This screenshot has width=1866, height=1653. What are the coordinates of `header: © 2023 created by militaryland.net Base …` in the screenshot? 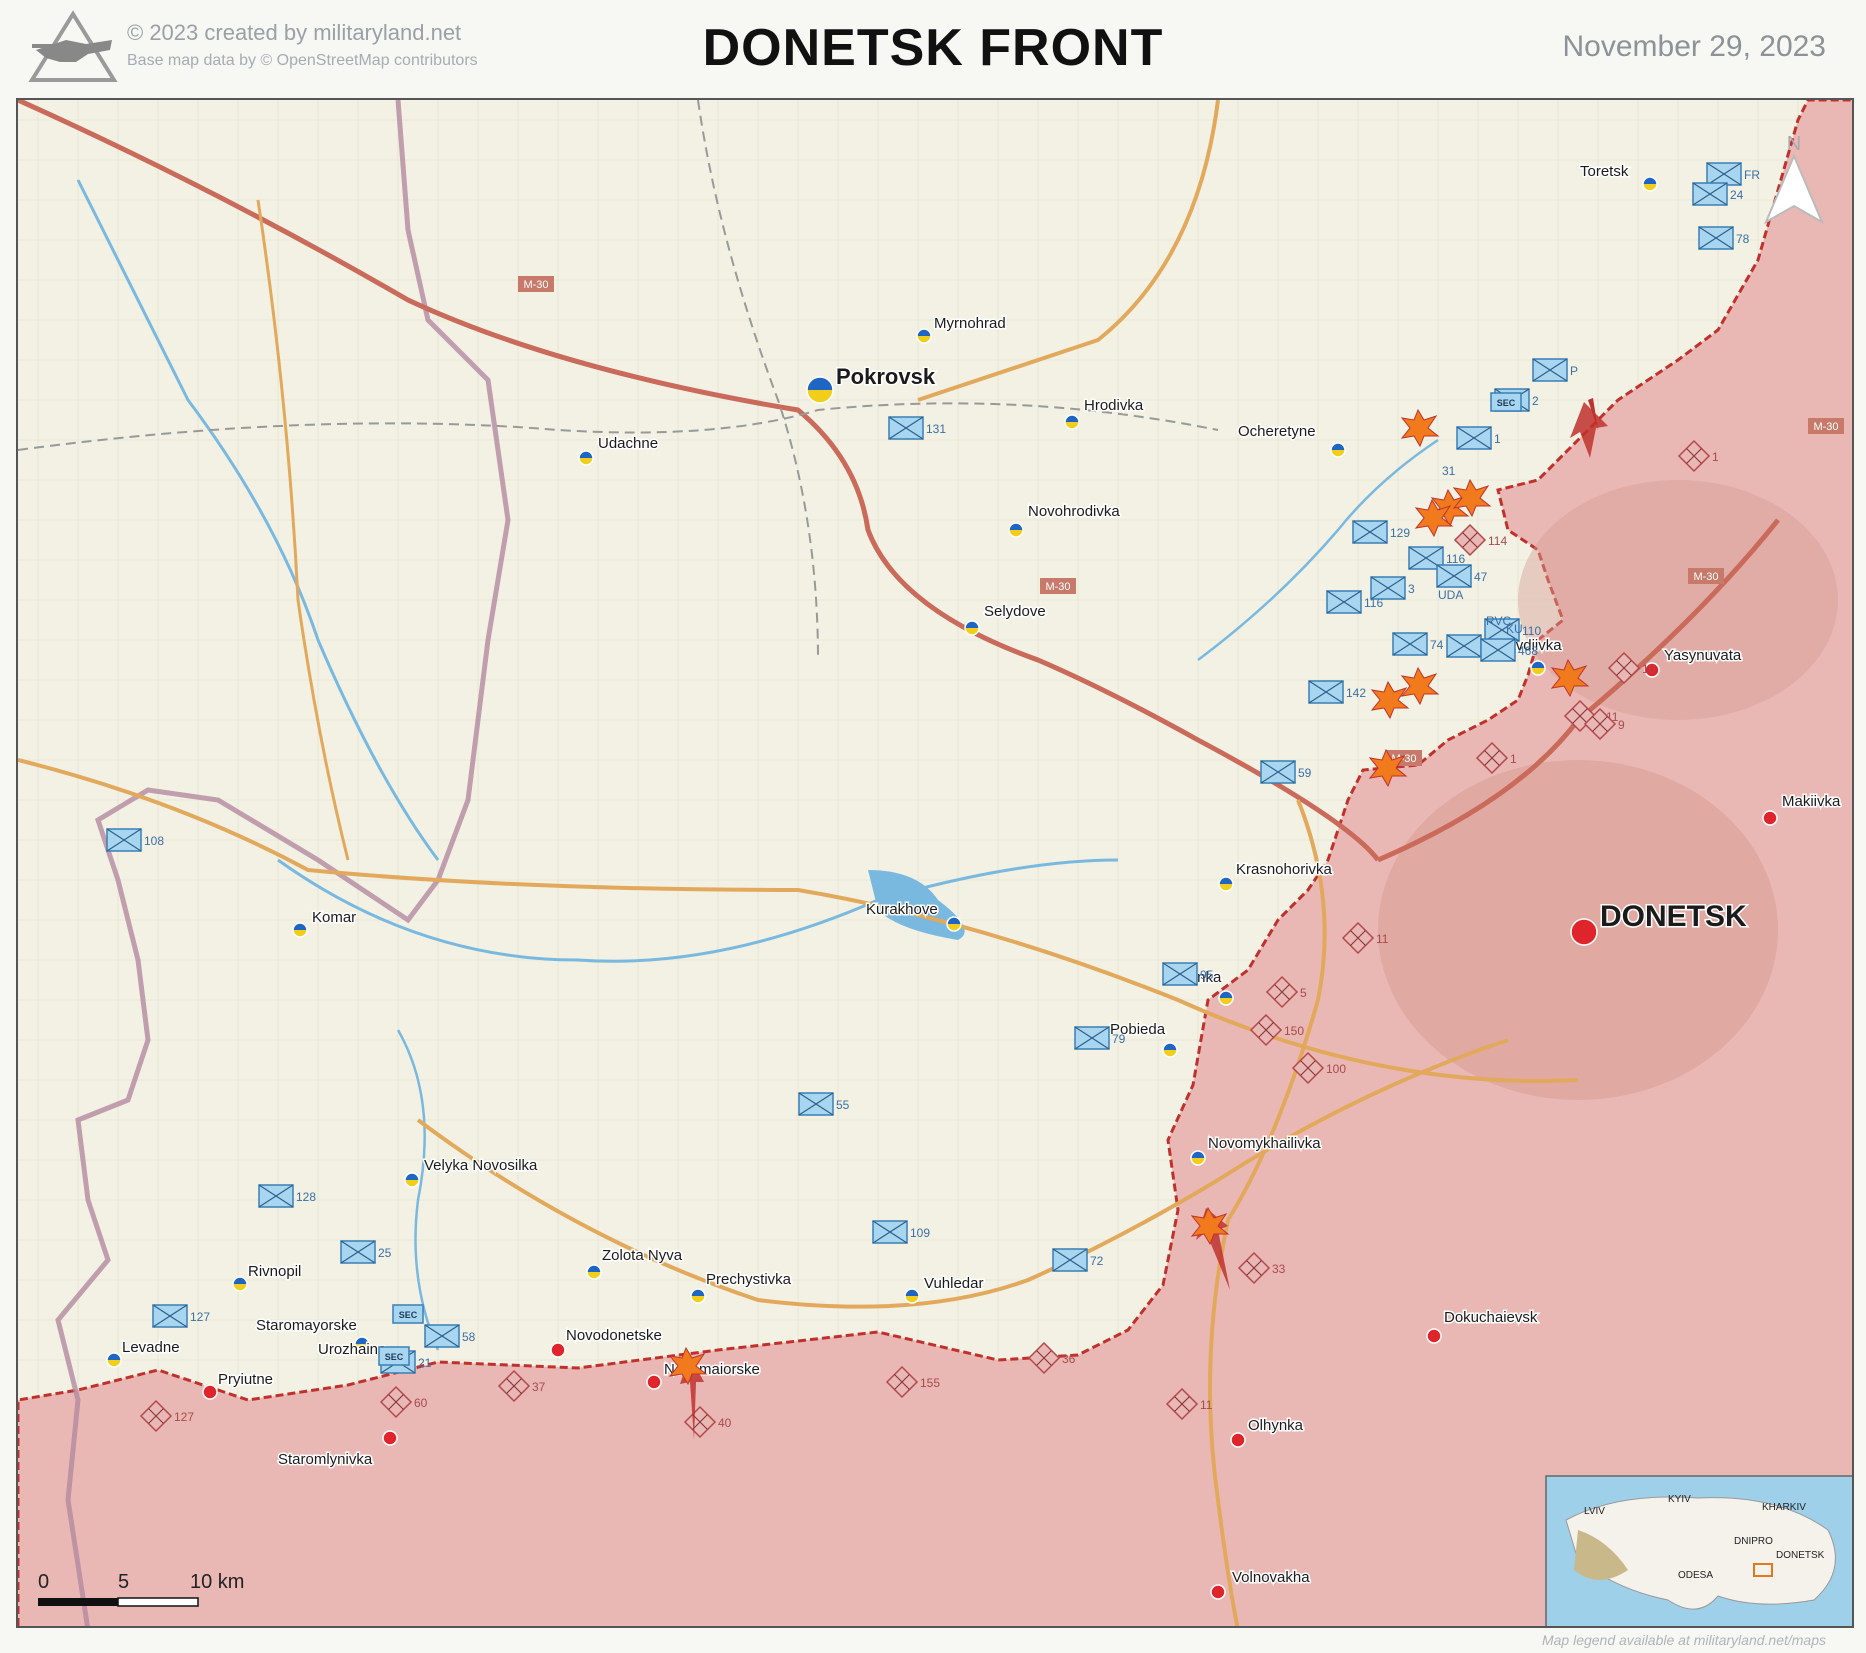 It's located at (933, 49).